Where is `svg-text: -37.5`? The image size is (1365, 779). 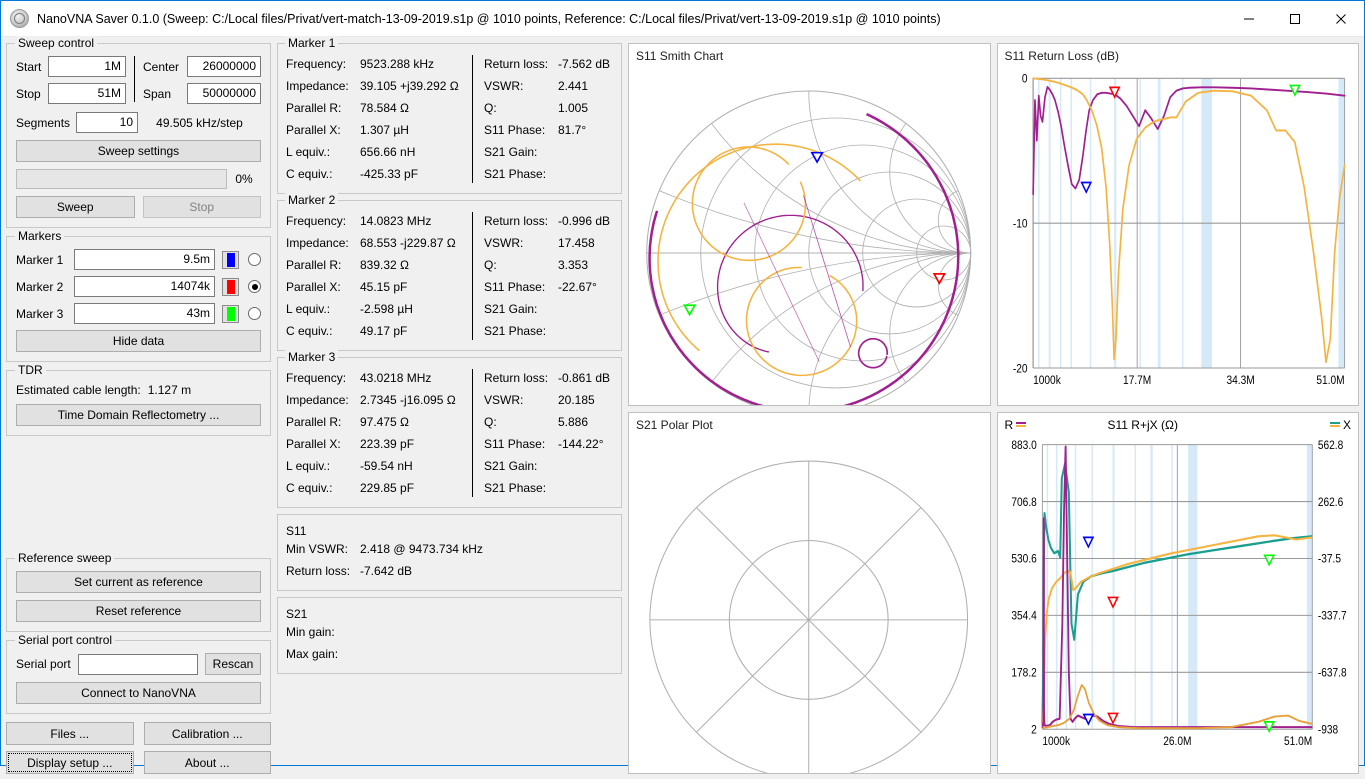 svg-text: -37.5 is located at coordinates (1328, 559).